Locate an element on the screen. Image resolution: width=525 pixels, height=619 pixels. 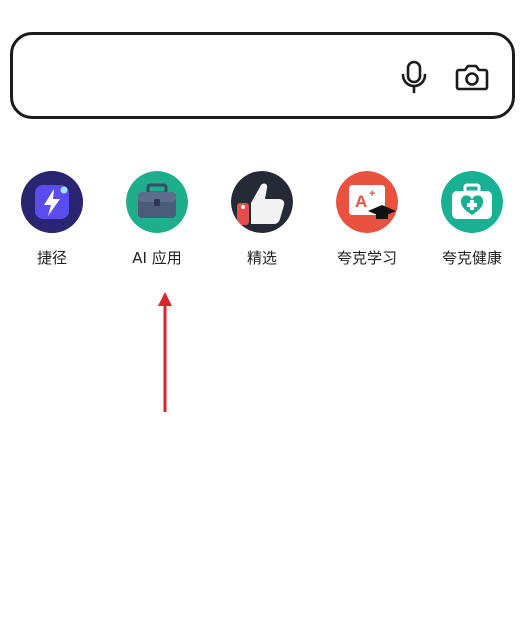
lightning-card-icon is located at coordinates (52, 202).